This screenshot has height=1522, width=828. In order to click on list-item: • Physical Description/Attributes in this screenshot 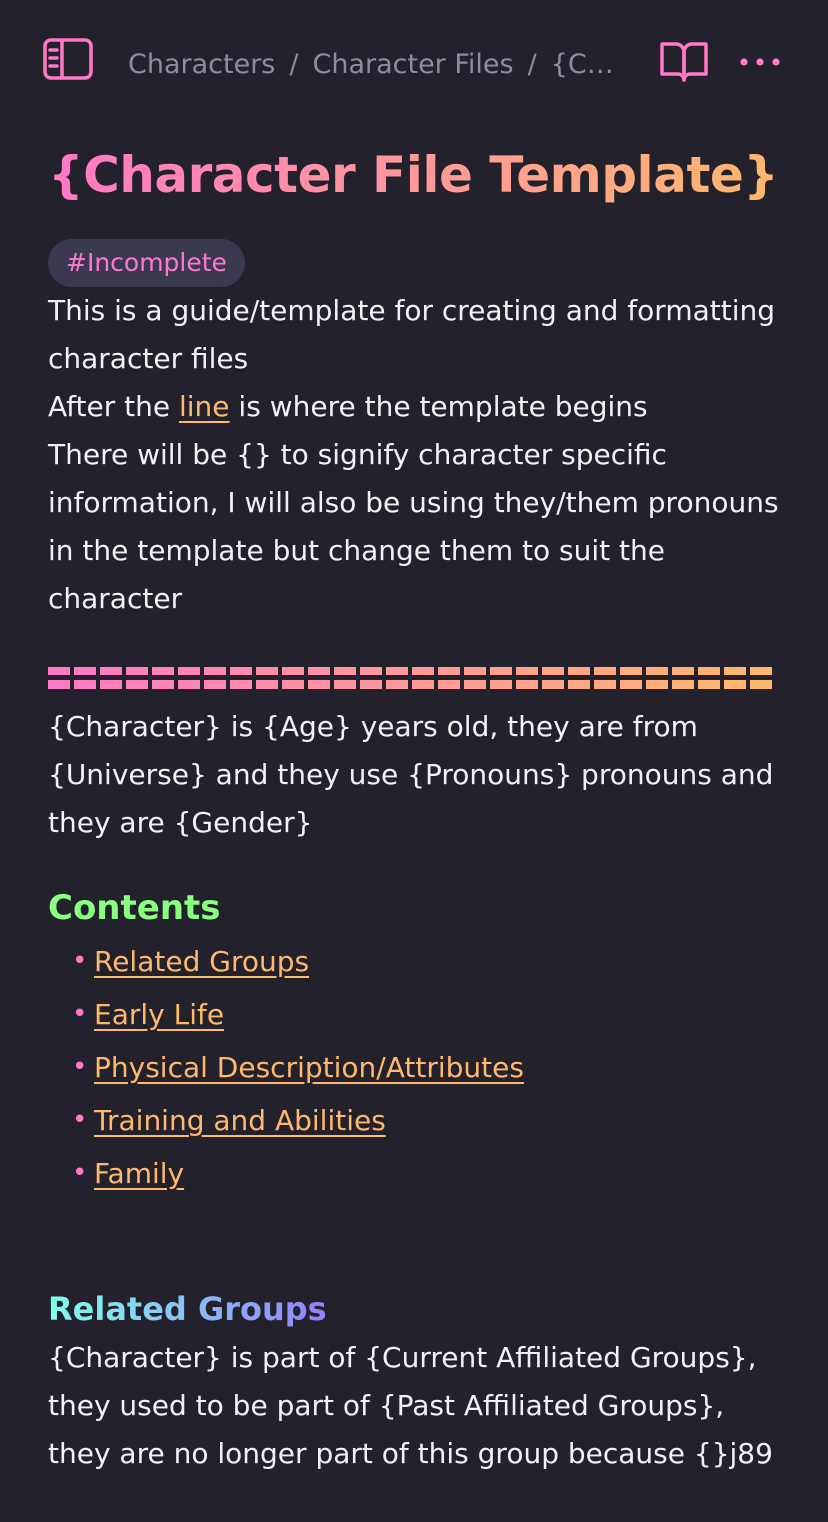, I will do `click(430, 1067)`.